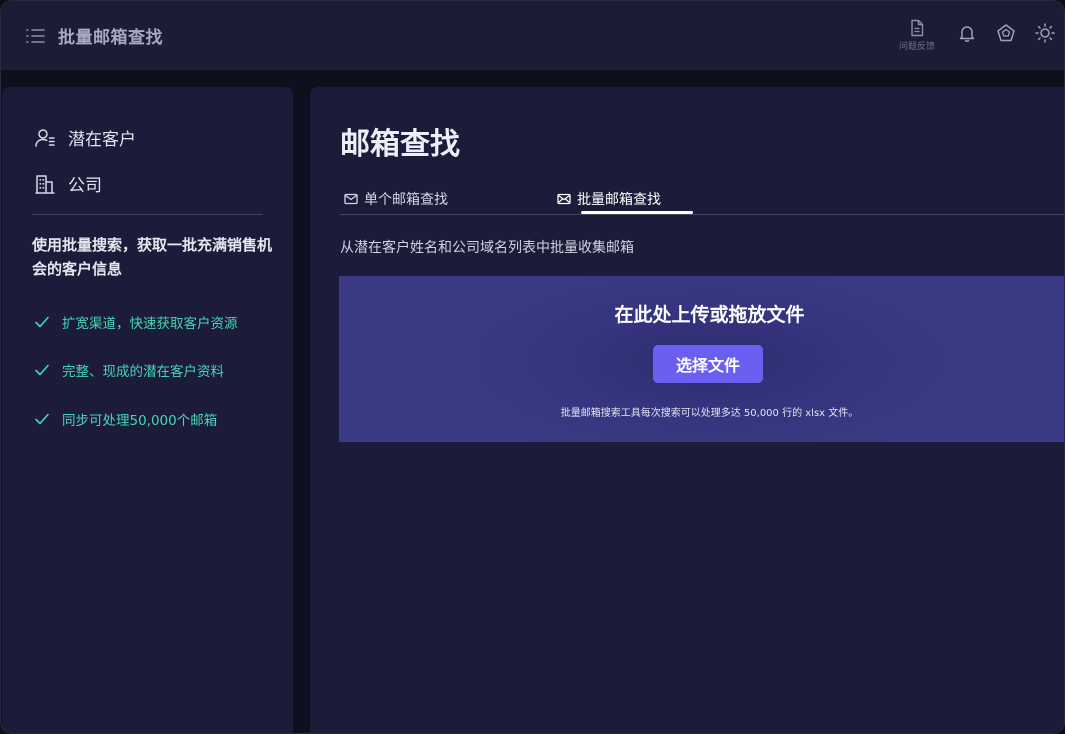 This screenshot has width=1065, height=734. What do you see at coordinates (709, 413) in the screenshot?
I see `dropzone-note: 批量邮箱搜索工具每次搜索可以处理多达 50,000 行的 xlsx 文件。` at bounding box center [709, 413].